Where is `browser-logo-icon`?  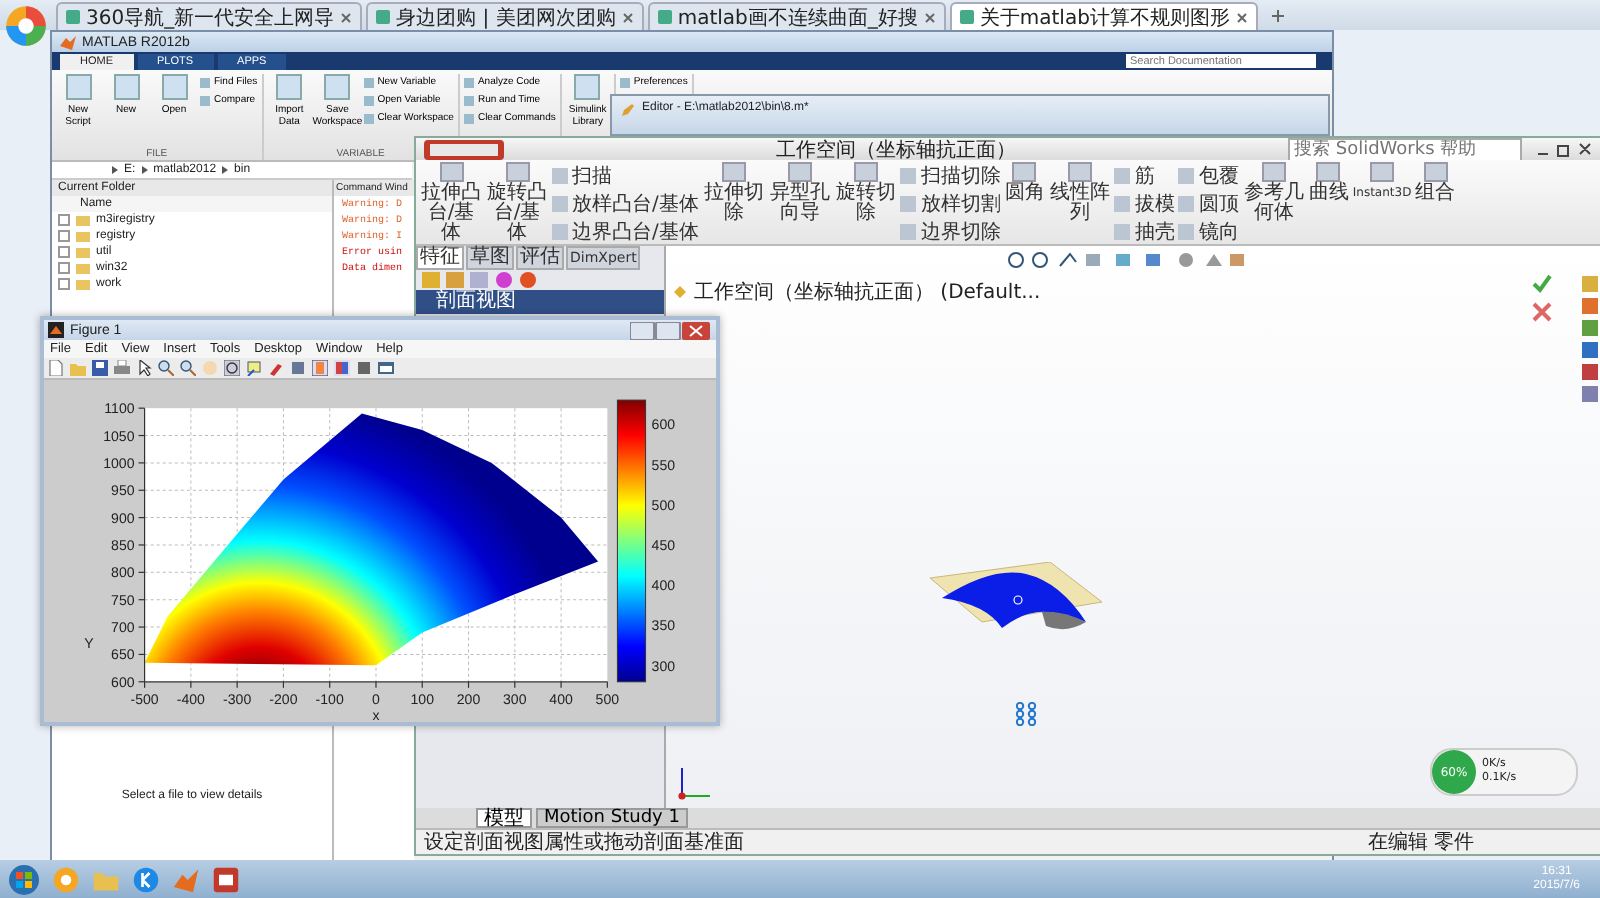
browser-logo-icon is located at coordinates (26, 26).